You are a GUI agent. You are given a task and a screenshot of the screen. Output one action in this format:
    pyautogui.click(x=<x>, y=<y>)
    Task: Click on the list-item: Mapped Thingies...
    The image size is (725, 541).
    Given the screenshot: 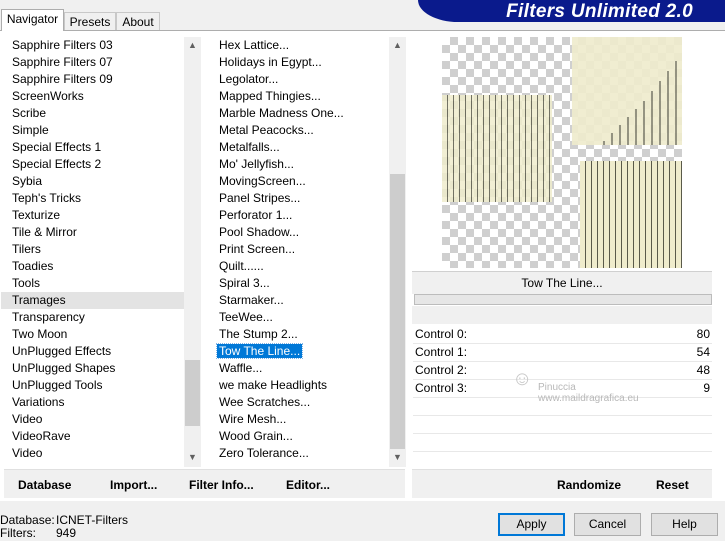 What is the action you would take?
    pyautogui.click(x=302, y=96)
    